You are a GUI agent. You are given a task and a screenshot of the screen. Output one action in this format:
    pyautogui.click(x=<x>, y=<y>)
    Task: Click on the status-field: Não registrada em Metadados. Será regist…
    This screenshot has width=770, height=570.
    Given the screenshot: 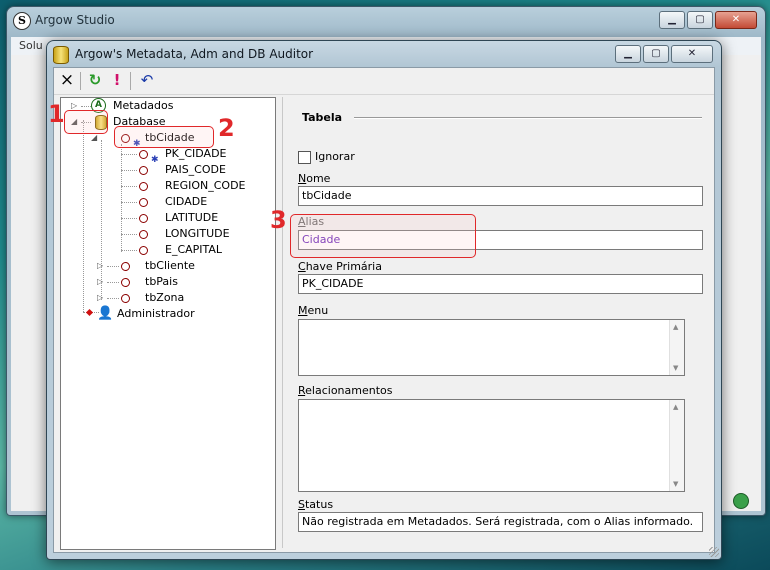 What is the action you would take?
    pyautogui.click(x=500, y=522)
    